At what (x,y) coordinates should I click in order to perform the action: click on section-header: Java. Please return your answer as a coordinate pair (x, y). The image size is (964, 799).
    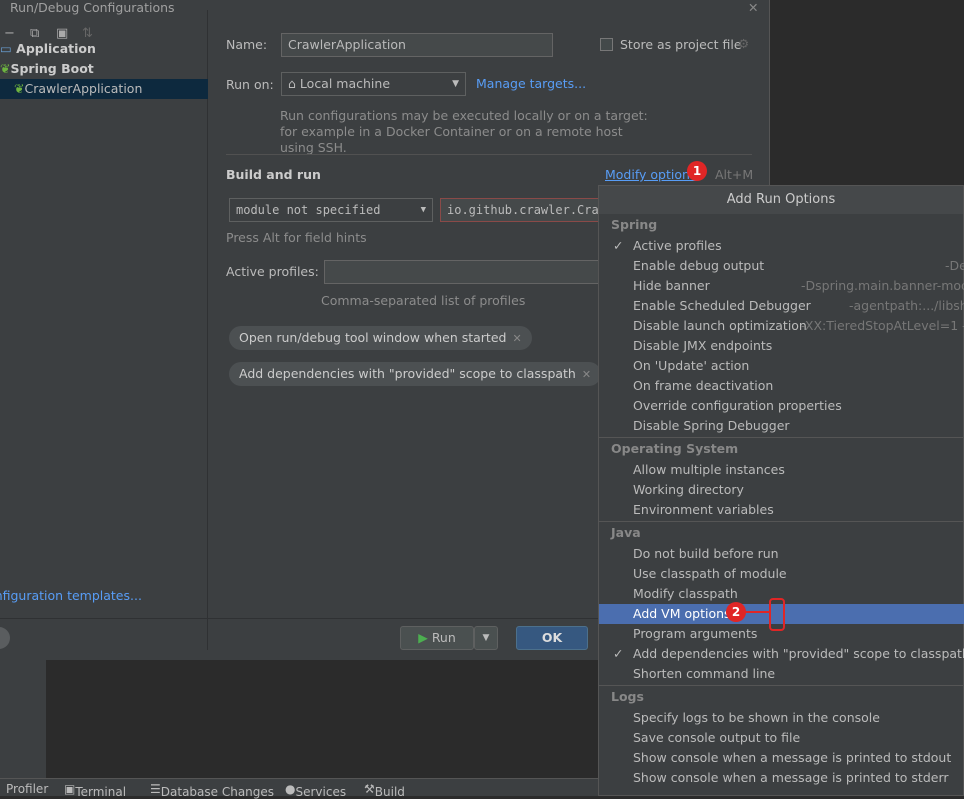
    Looking at the image, I should click on (626, 532).